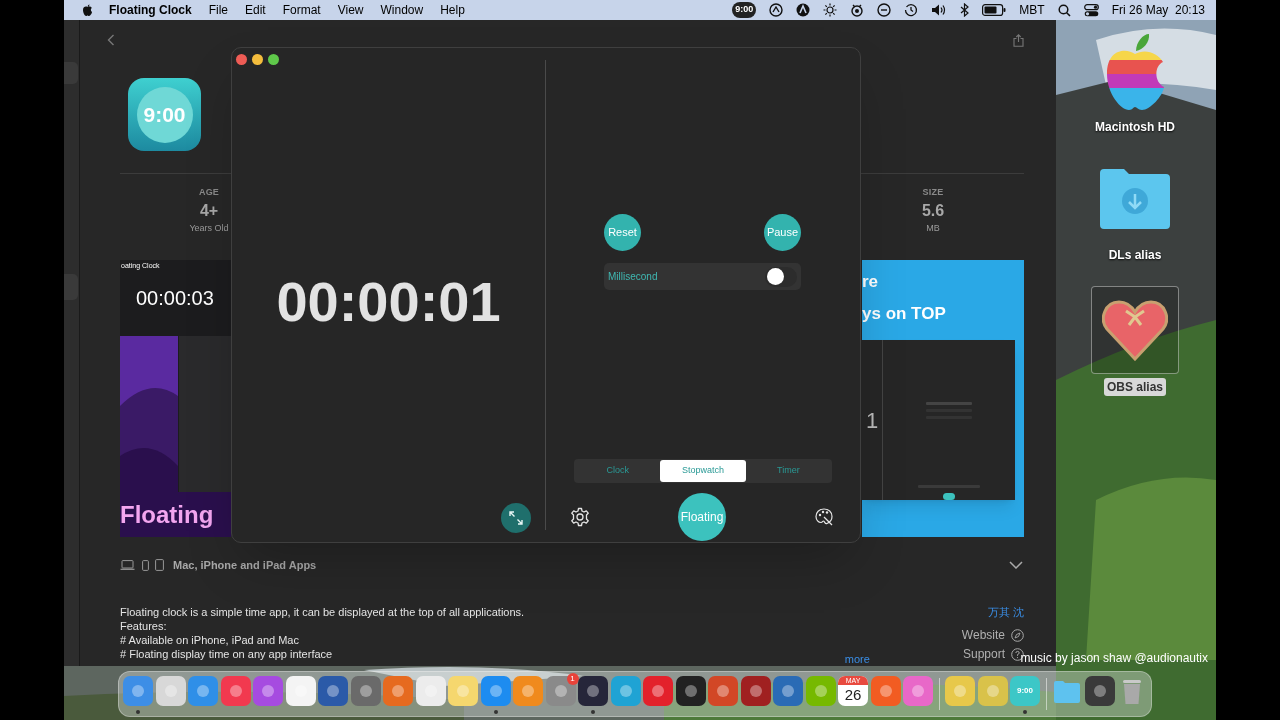 The image size is (1280, 720). I want to click on screenshot-time: 00:00:03, so click(175, 298).